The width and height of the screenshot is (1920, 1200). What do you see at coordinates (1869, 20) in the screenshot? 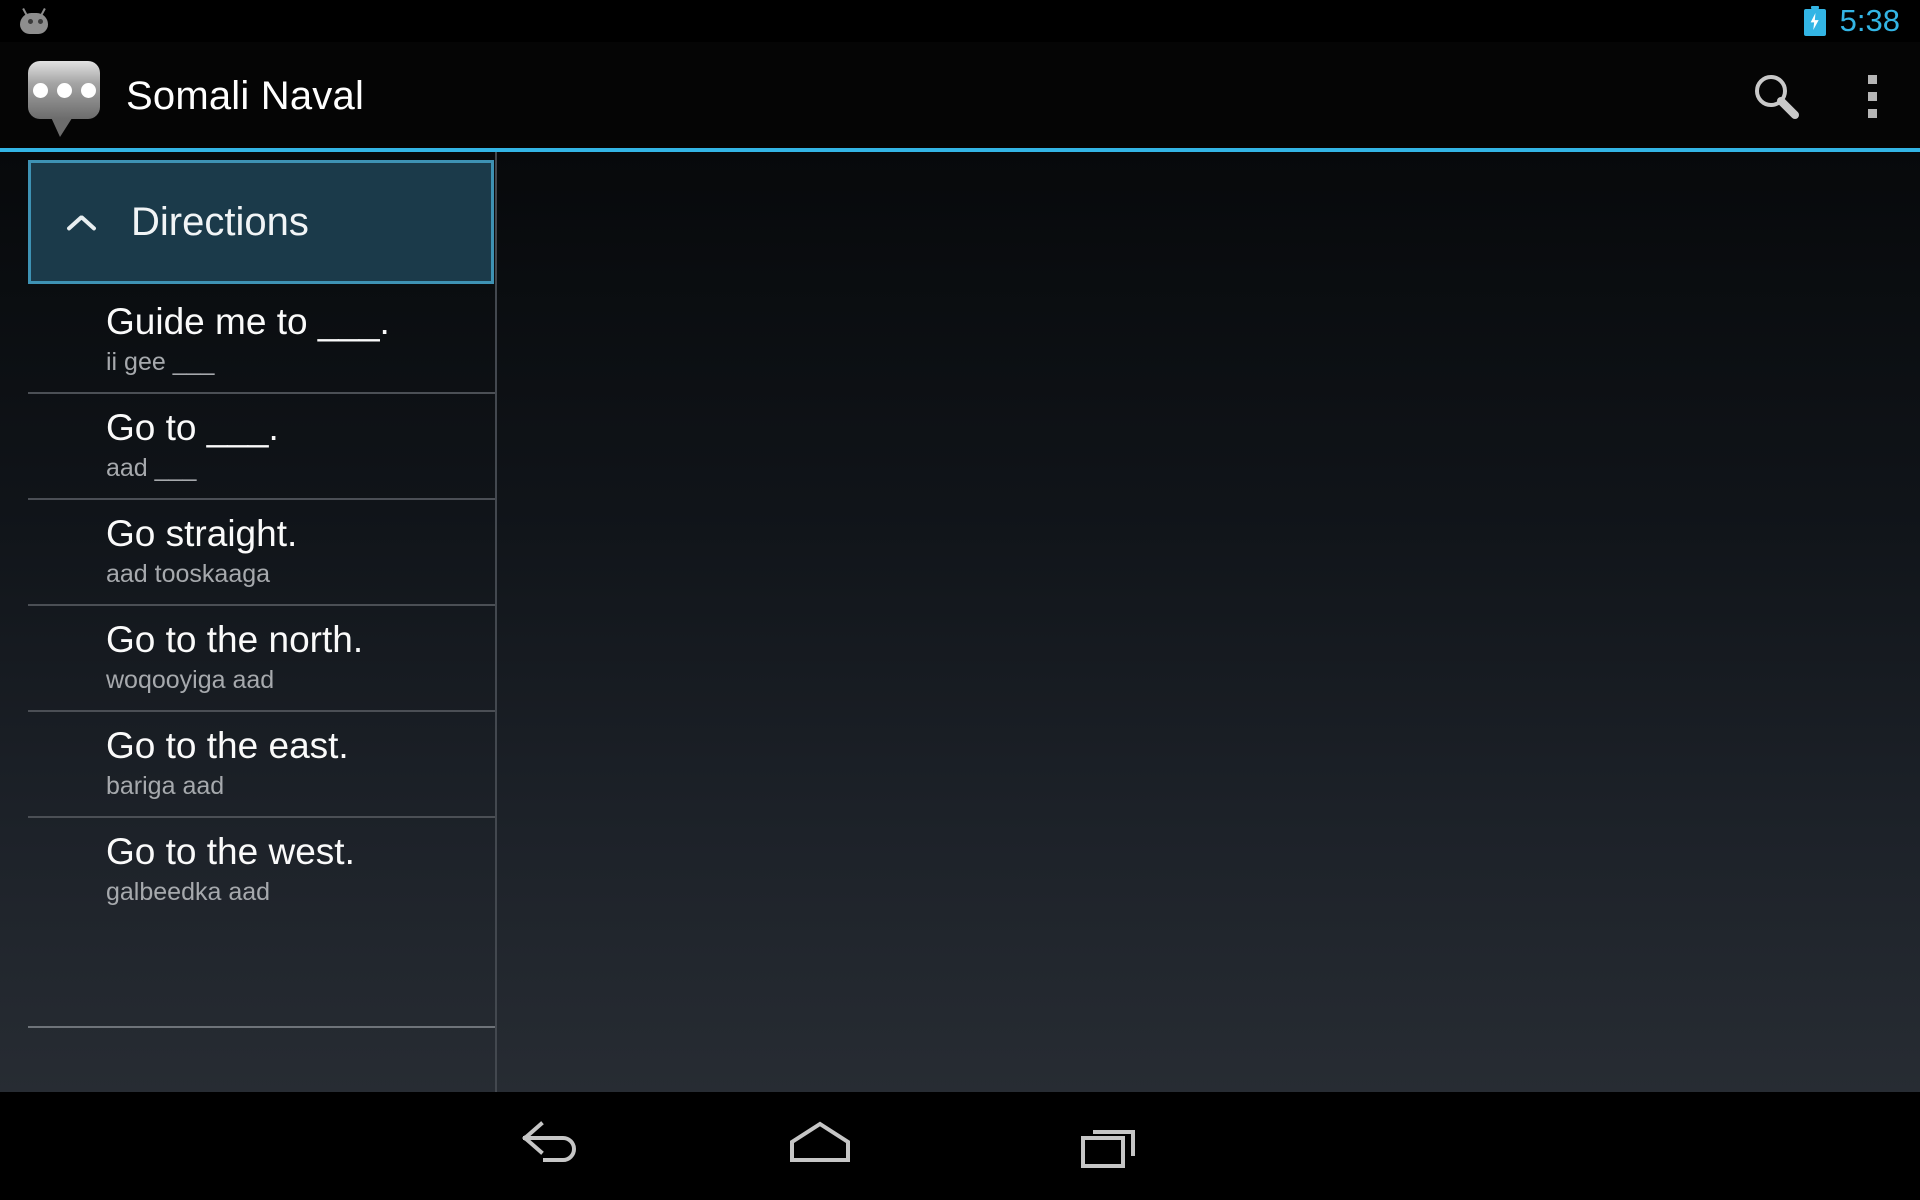
I see `status-bar-clock: 5:38` at bounding box center [1869, 20].